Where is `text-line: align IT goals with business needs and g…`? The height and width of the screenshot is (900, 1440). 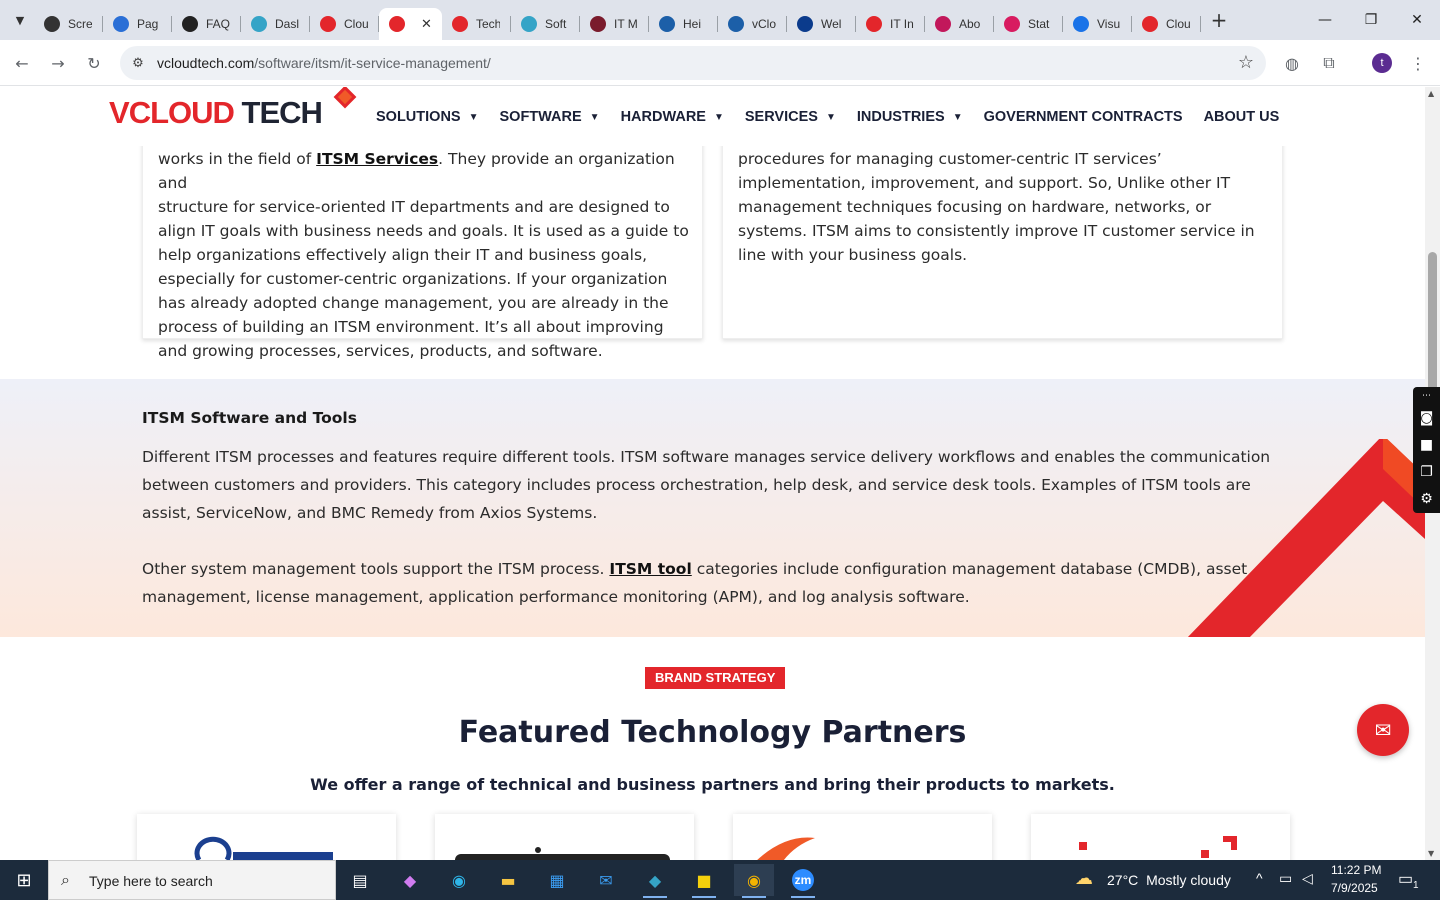 text-line: align IT goals with business needs and g… is located at coordinates (423, 231).